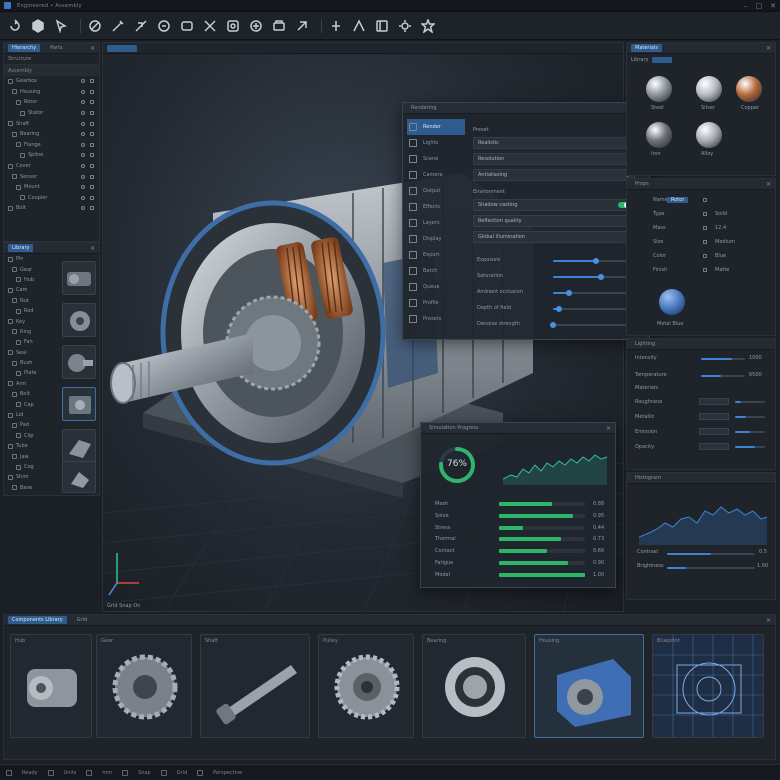  I want to click on tab-components-library: Components Library, so click(37, 620).